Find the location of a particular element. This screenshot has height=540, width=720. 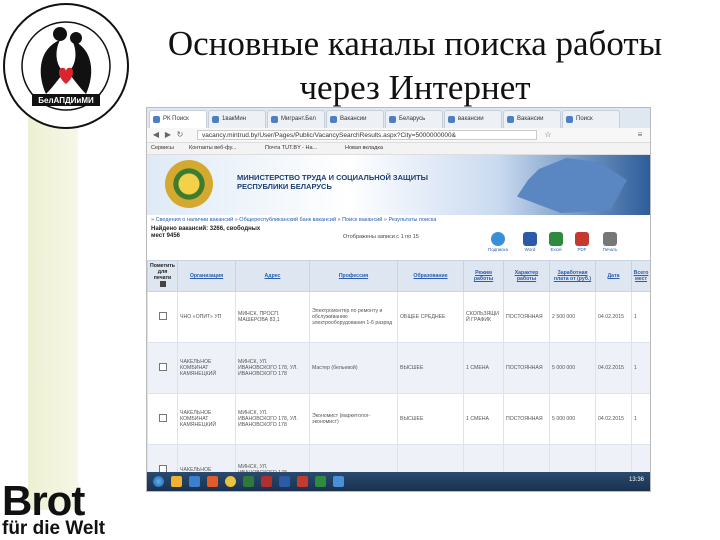

browser-tab: Мигрант.Бел is located at coordinates (296, 119).